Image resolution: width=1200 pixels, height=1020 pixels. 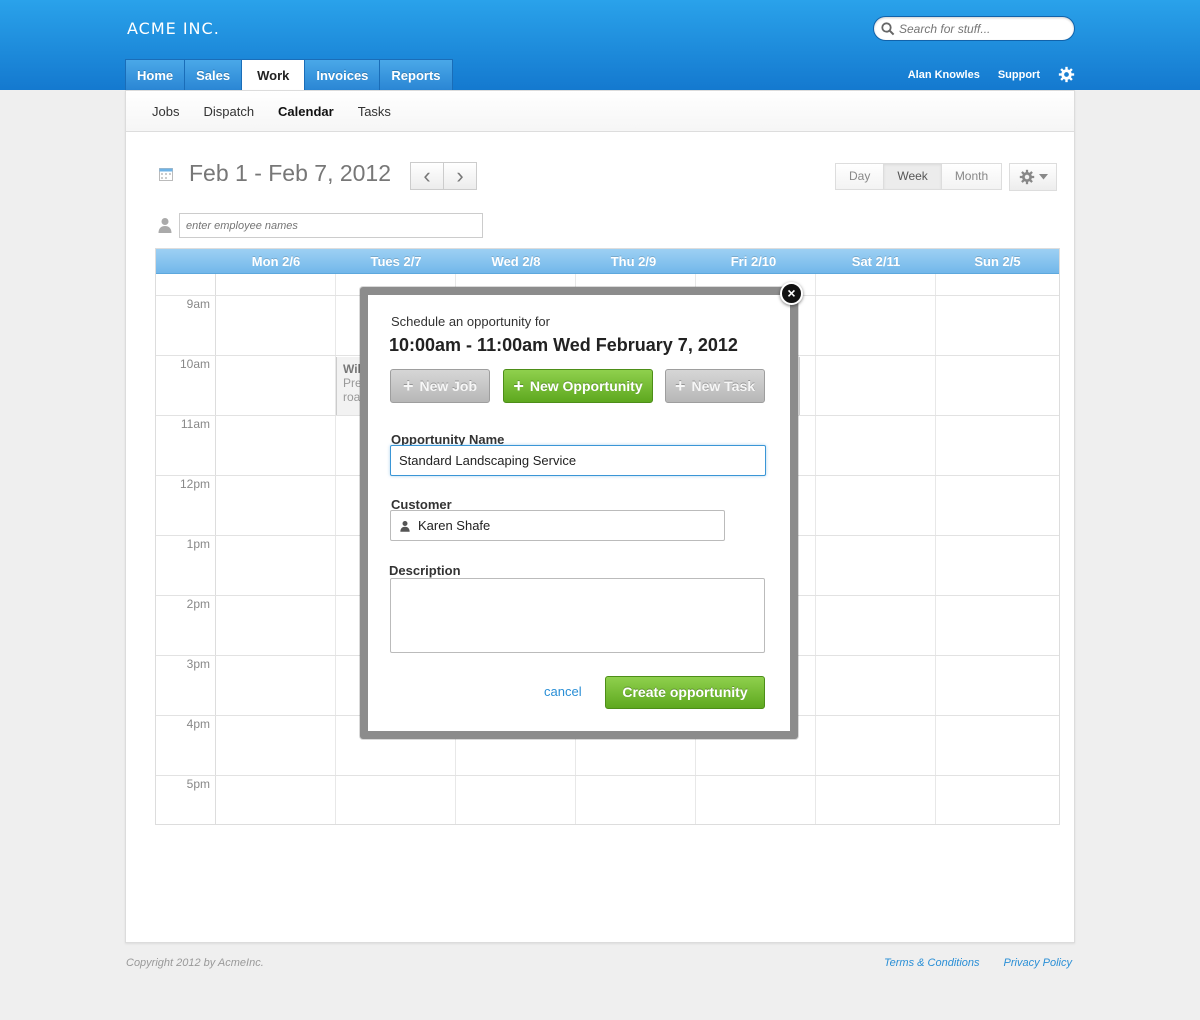 What do you see at coordinates (577, 615) in the screenshot?
I see `description-textarea` at bounding box center [577, 615].